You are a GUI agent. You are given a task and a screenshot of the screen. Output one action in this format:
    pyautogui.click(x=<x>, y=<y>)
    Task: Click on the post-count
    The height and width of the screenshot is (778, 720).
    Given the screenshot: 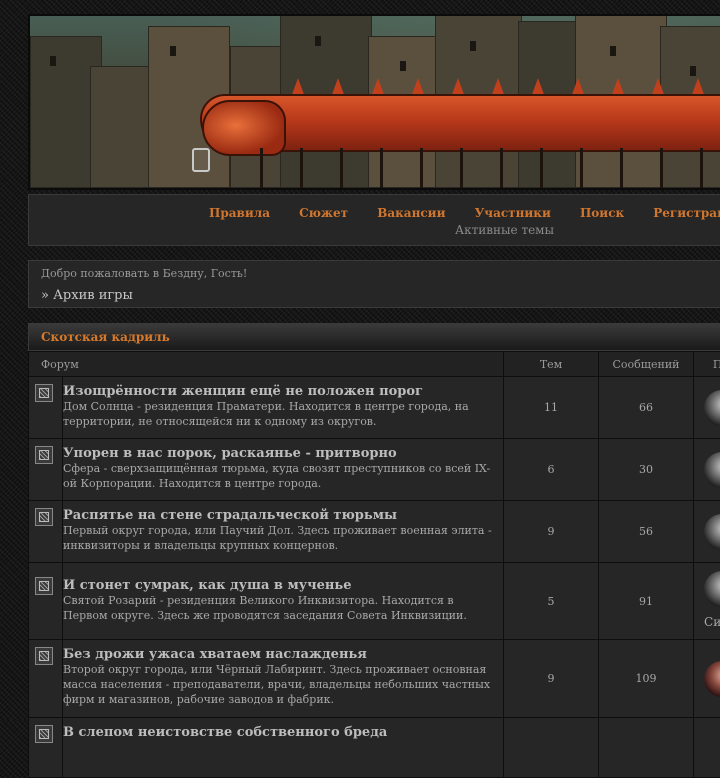 What is the action you would take?
    pyautogui.click(x=646, y=748)
    